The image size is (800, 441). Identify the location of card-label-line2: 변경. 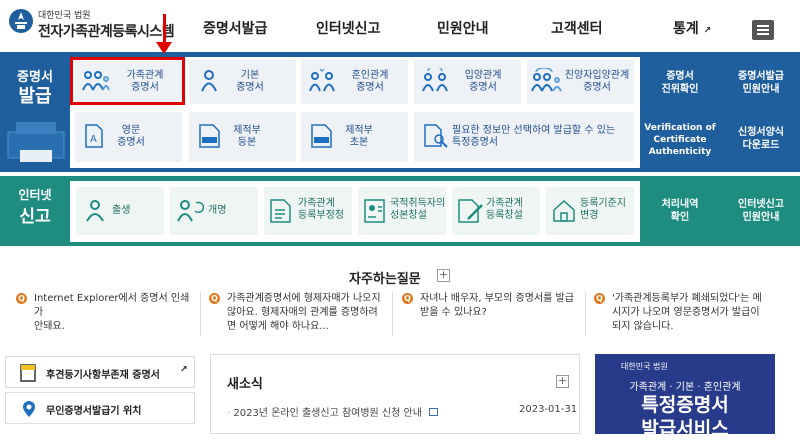
(589, 215).